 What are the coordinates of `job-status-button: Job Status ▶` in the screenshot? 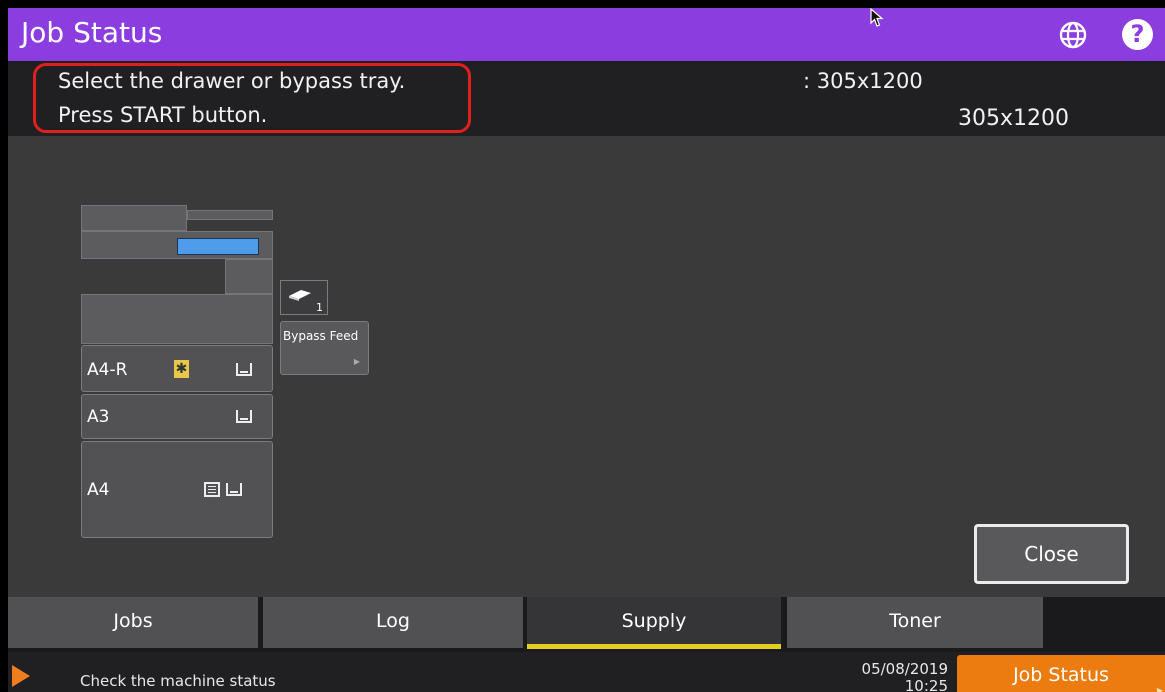 It's located at (1061, 673).